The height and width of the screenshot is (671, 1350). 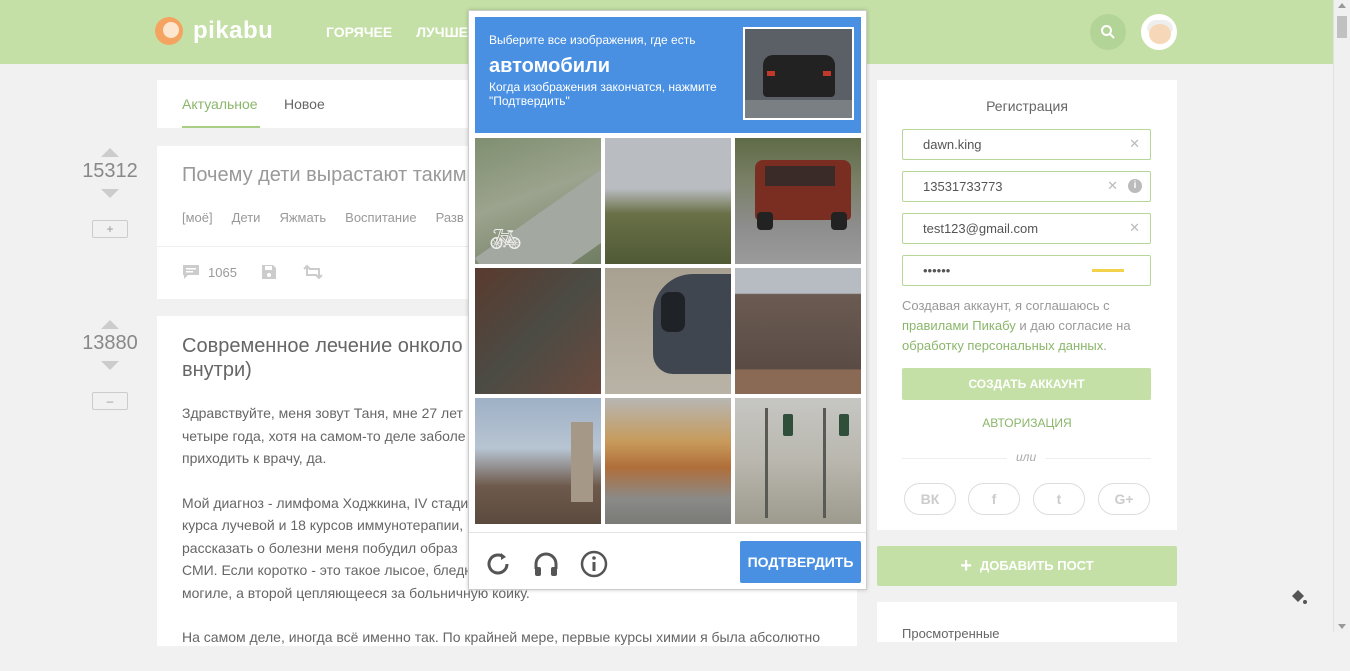 I want to click on captcha-tile-chimney, so click(x=538, y=461).